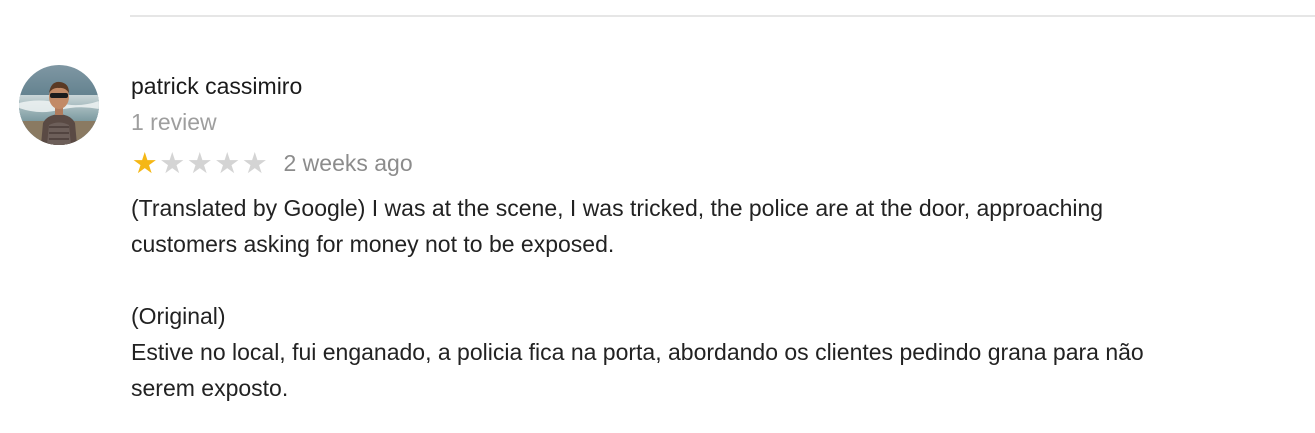 The width and height of the screenshot is (1315, 433). I want to click on original-label: (Original), so click(178, 316).